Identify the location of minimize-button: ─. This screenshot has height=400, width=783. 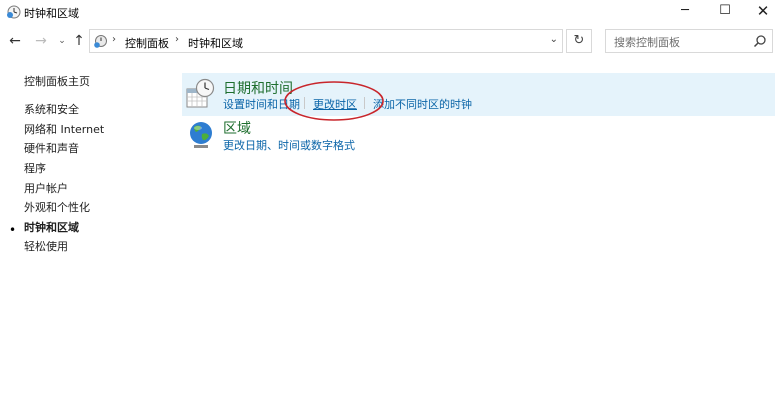
(685, 12).